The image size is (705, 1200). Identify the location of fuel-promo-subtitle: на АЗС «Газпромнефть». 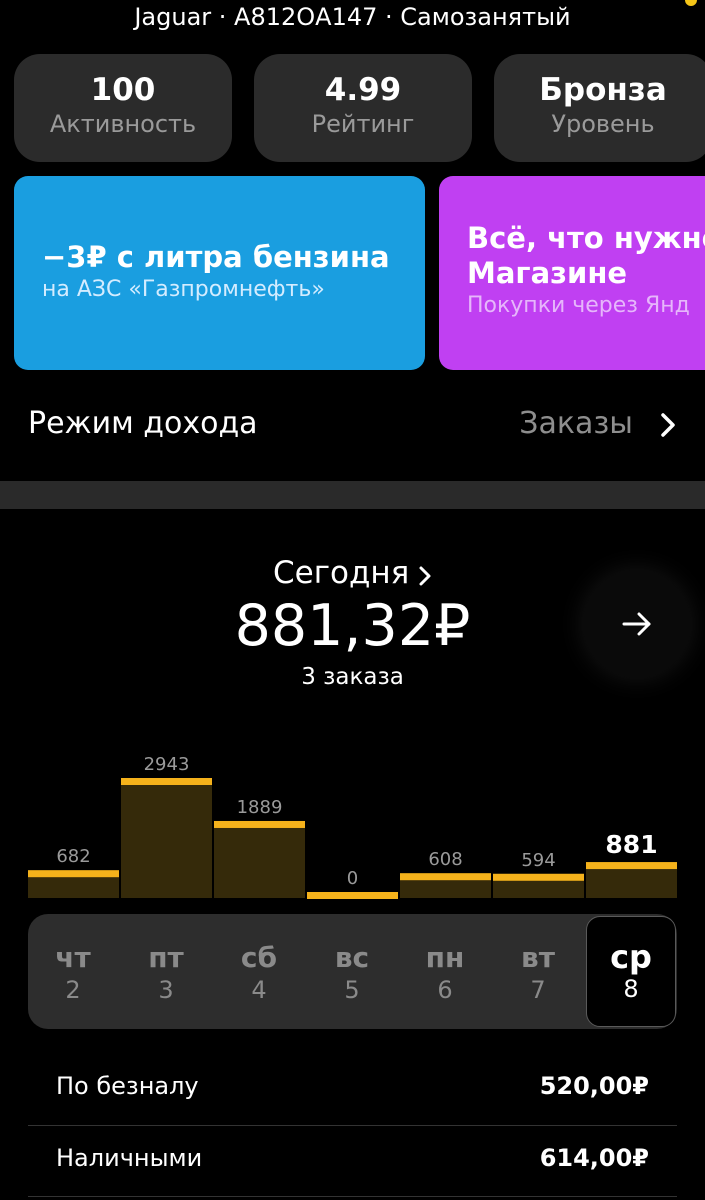
(183, 289).